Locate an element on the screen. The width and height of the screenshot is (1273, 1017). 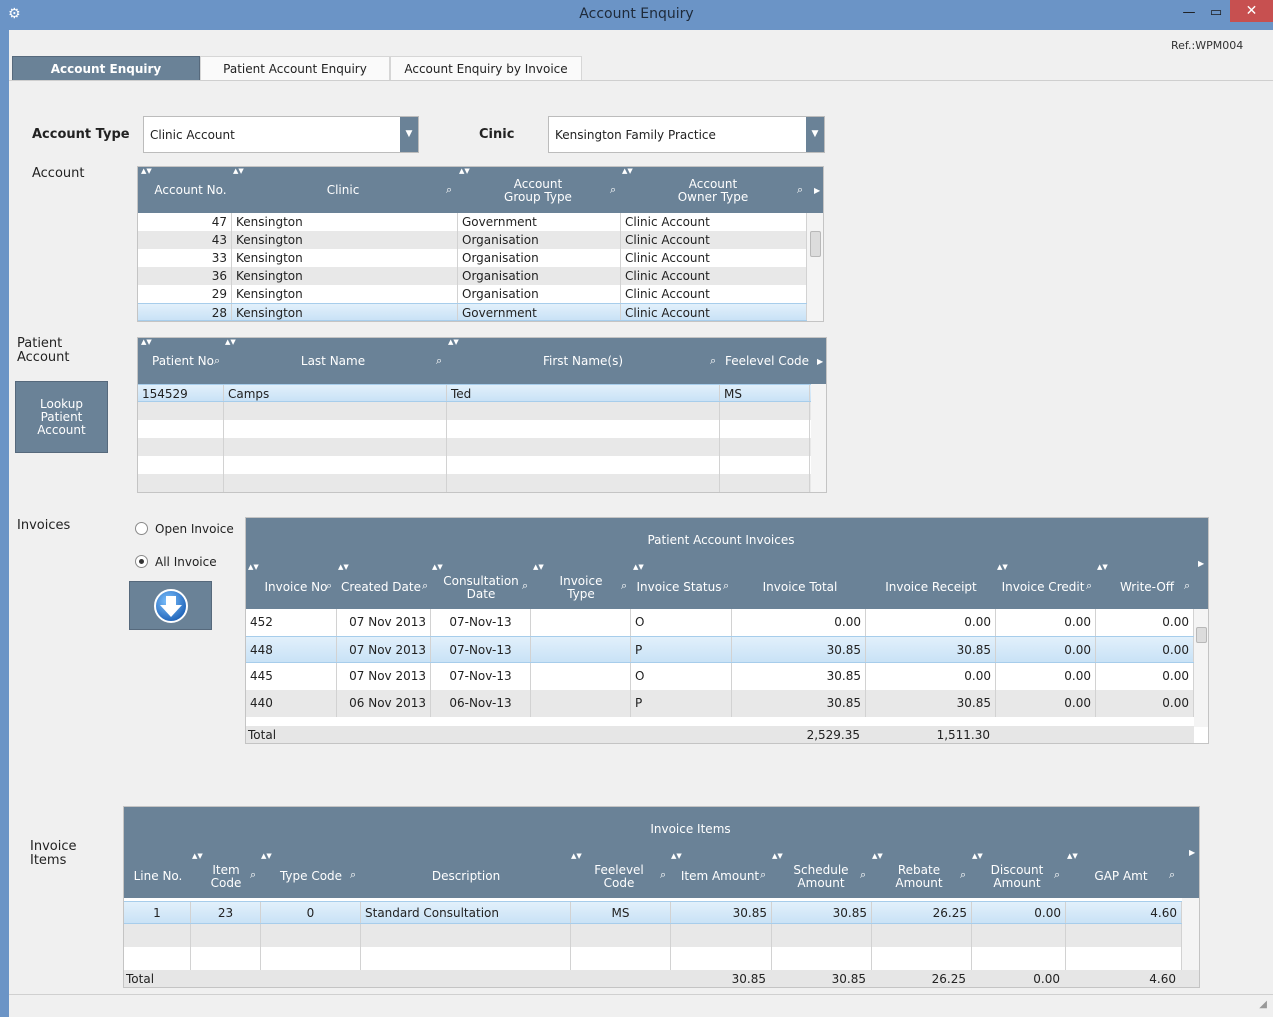
col-rebate-amount: Rebate Amount is located at coordinates (919, 877).